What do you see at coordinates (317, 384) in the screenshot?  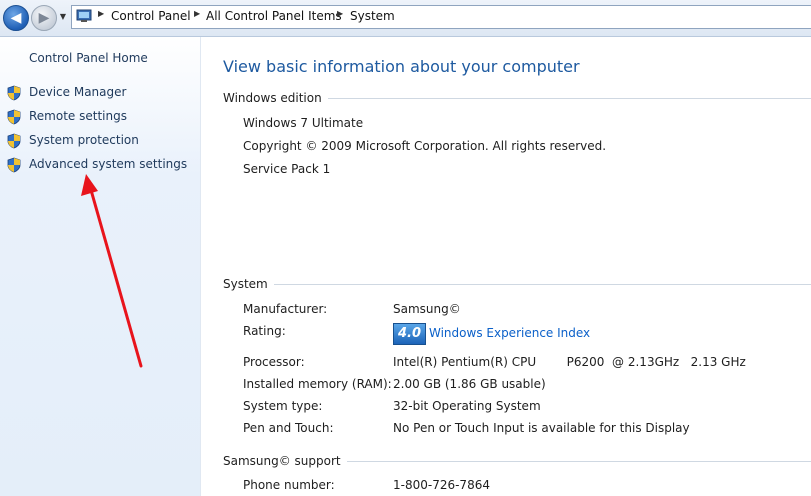 I see `memory-label: Installed memory (RAM):` at bounding box center [317, 384].